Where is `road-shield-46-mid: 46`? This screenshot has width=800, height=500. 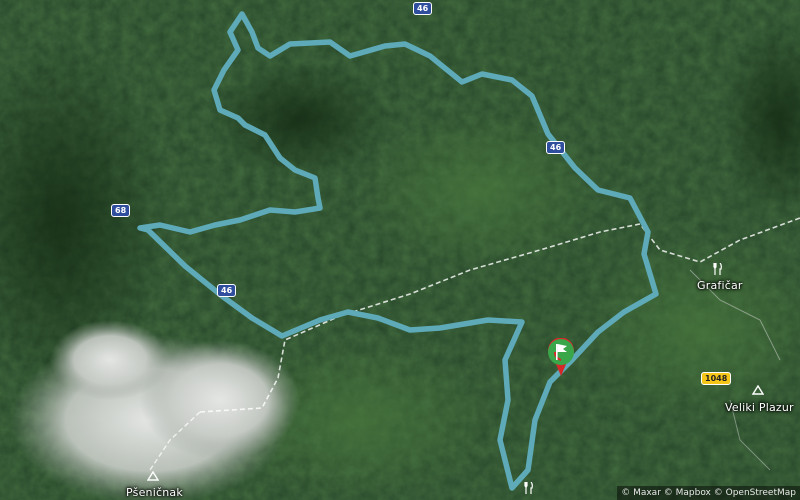
road-shield-46-mid: 46 is located at coordinates (556, 147).